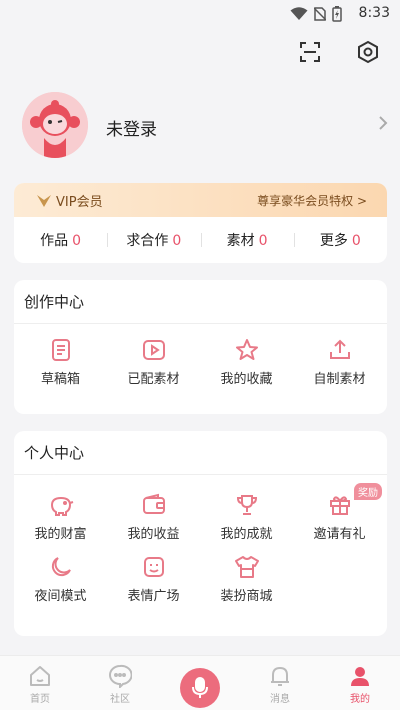  What do you see at coordinates (374, 13) in the screenshot?
I see `status-time: 8:33` at bounding box center [374, 13].